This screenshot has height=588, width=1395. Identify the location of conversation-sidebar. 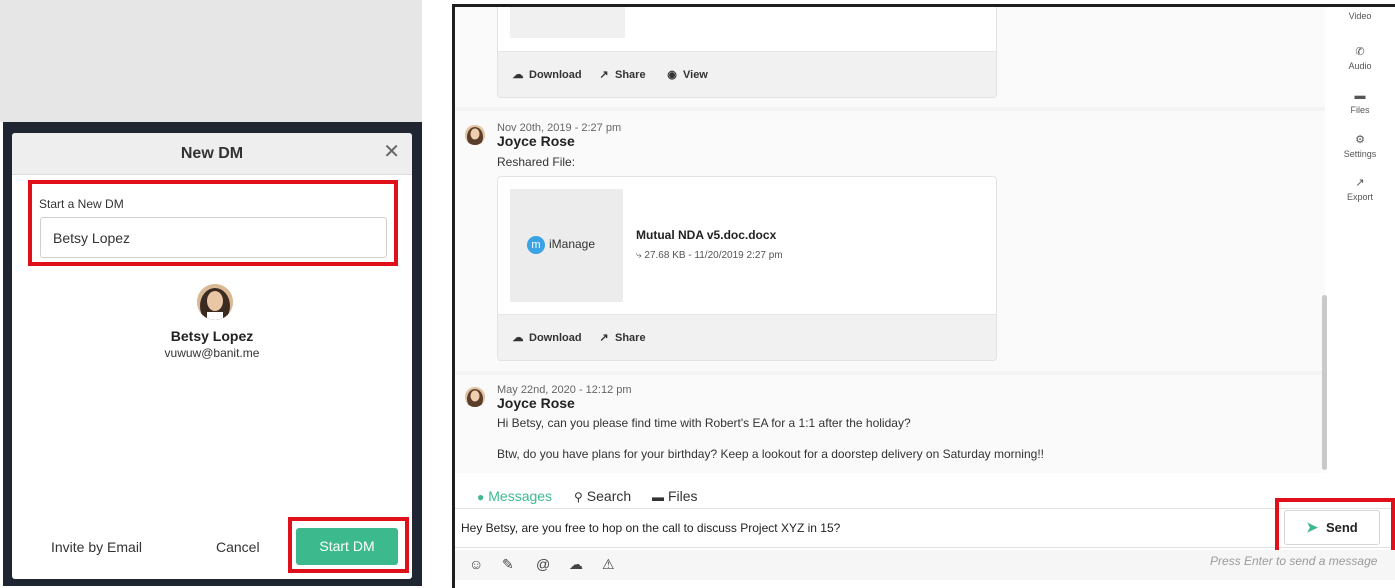
(1361, 246).